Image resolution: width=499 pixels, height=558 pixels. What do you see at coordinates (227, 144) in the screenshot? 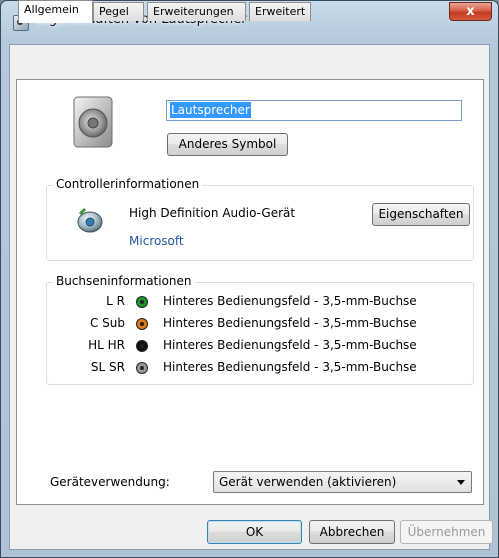
I see `change-icon-button: Anderes Symbol` at bounding box center [227, 144].